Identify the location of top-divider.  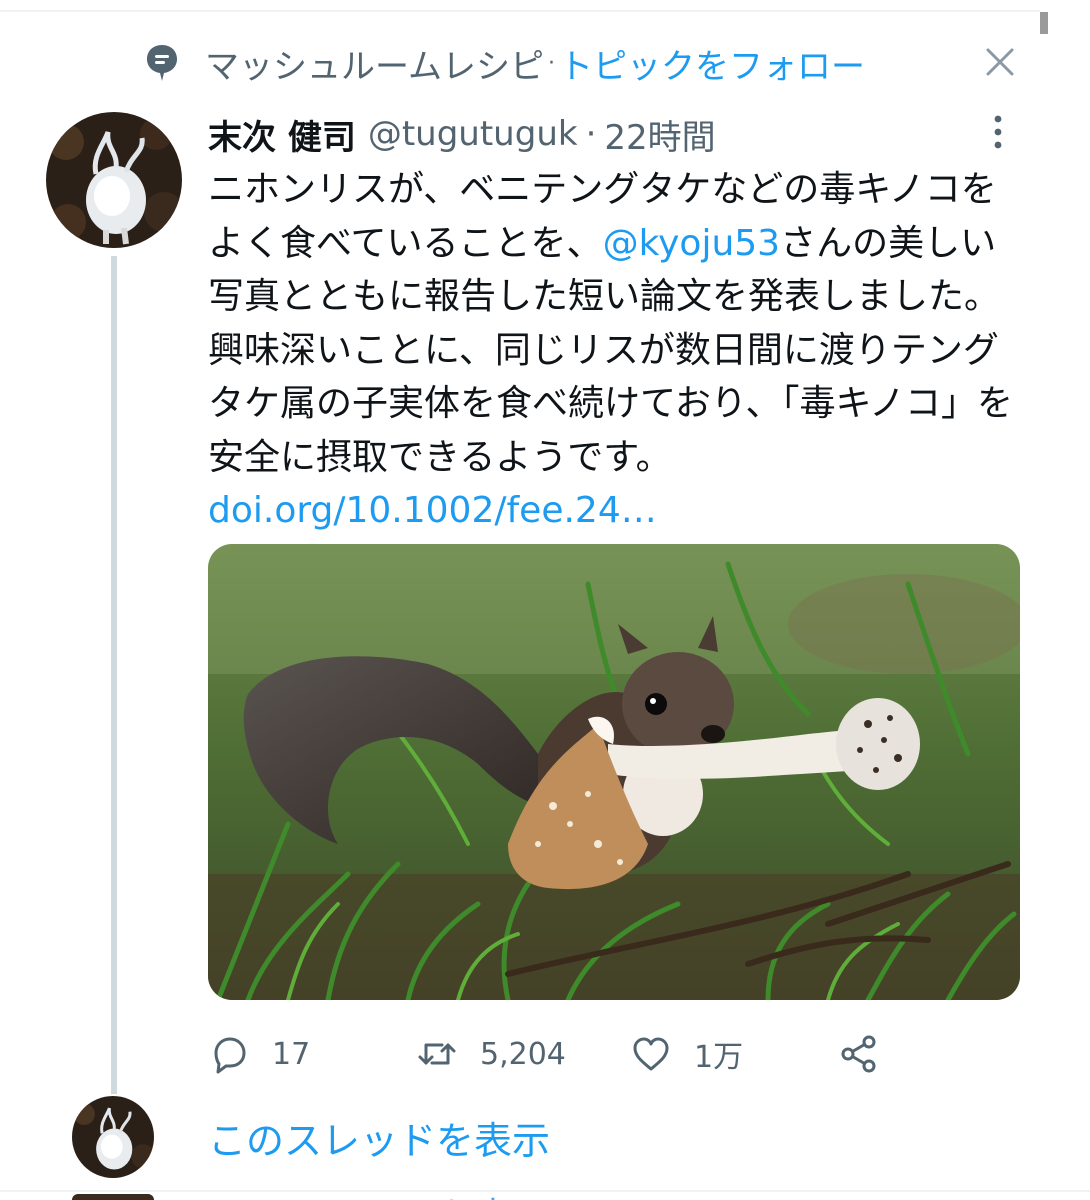
(520, 11).